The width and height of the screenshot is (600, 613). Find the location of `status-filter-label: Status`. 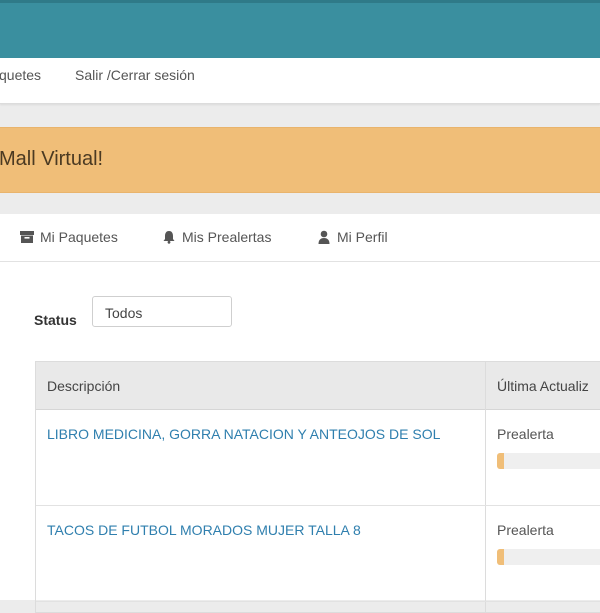

status-filter-label: Status is located at coordinates (55, 320).